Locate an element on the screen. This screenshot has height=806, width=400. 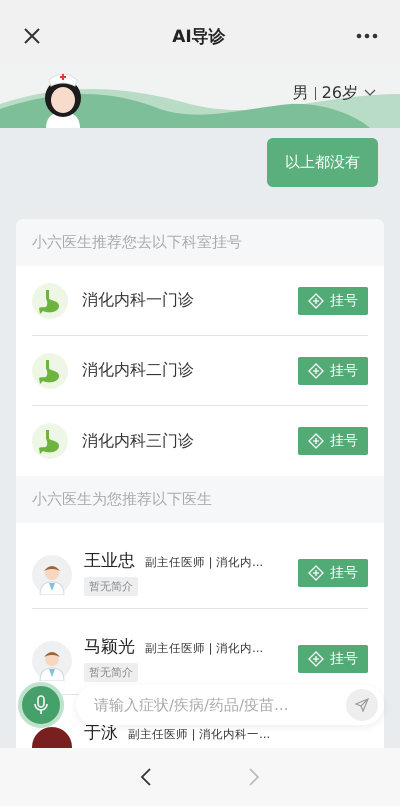
doctor-name: 于泳 is located at coordinates (101, 733).